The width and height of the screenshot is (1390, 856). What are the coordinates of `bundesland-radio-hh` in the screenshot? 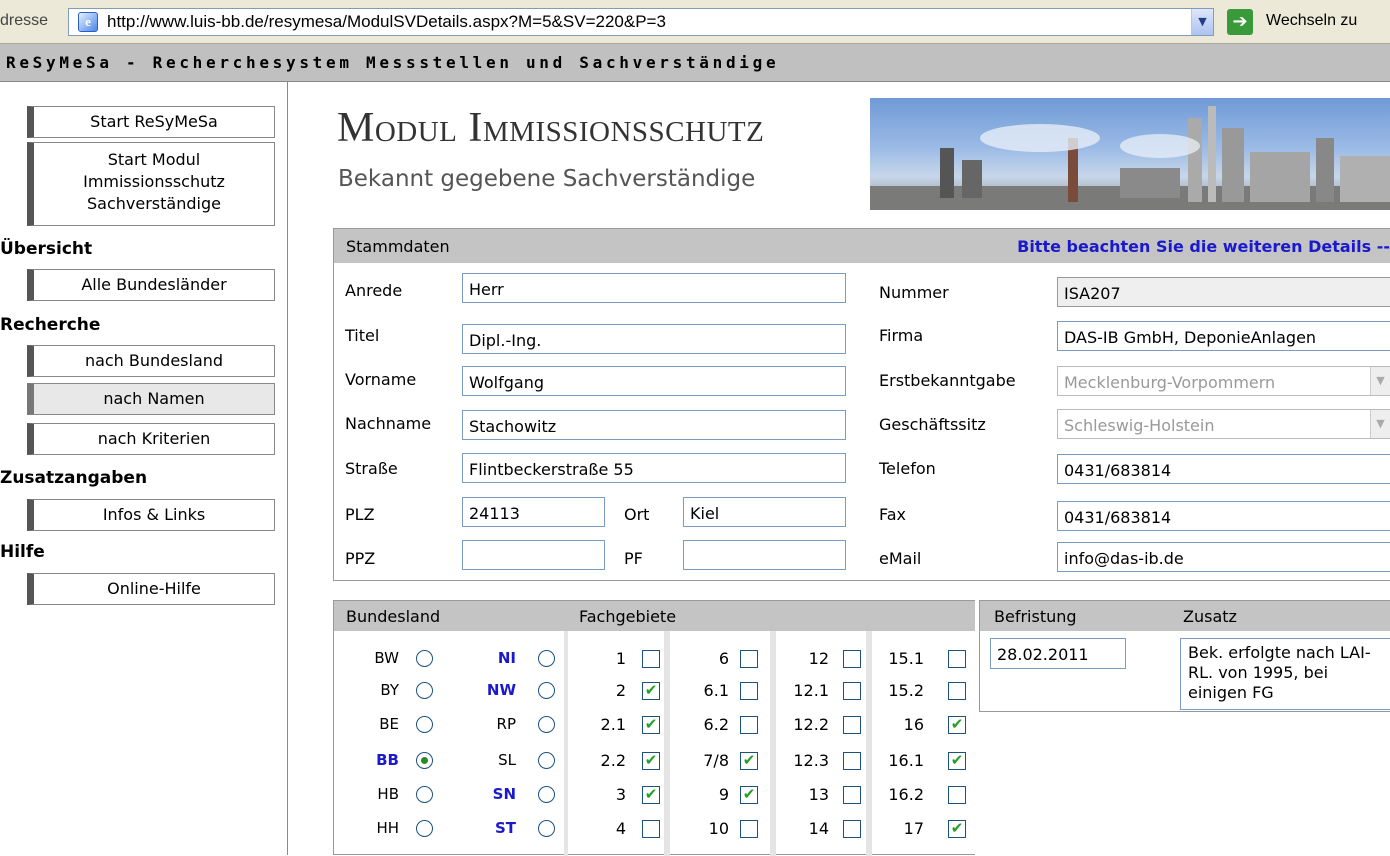 It's located at (424, 828).